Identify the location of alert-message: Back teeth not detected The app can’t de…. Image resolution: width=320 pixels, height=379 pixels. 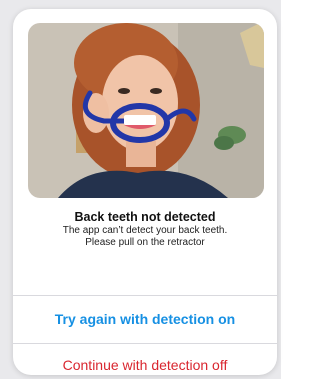
(145, 229).